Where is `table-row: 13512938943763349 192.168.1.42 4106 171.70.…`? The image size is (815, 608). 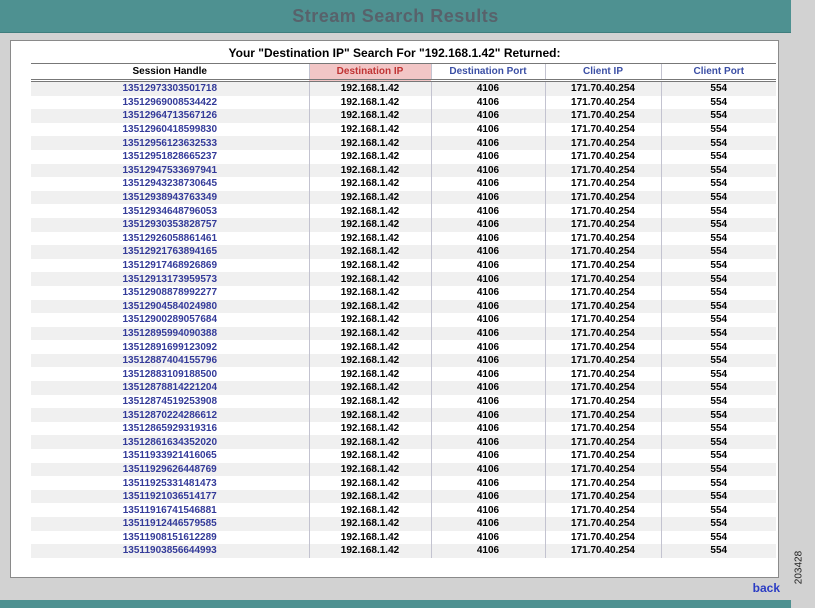 table-row: 13512938943763349 192.168.1.42 4106 171.70.… is located at coordinates (403, 197).